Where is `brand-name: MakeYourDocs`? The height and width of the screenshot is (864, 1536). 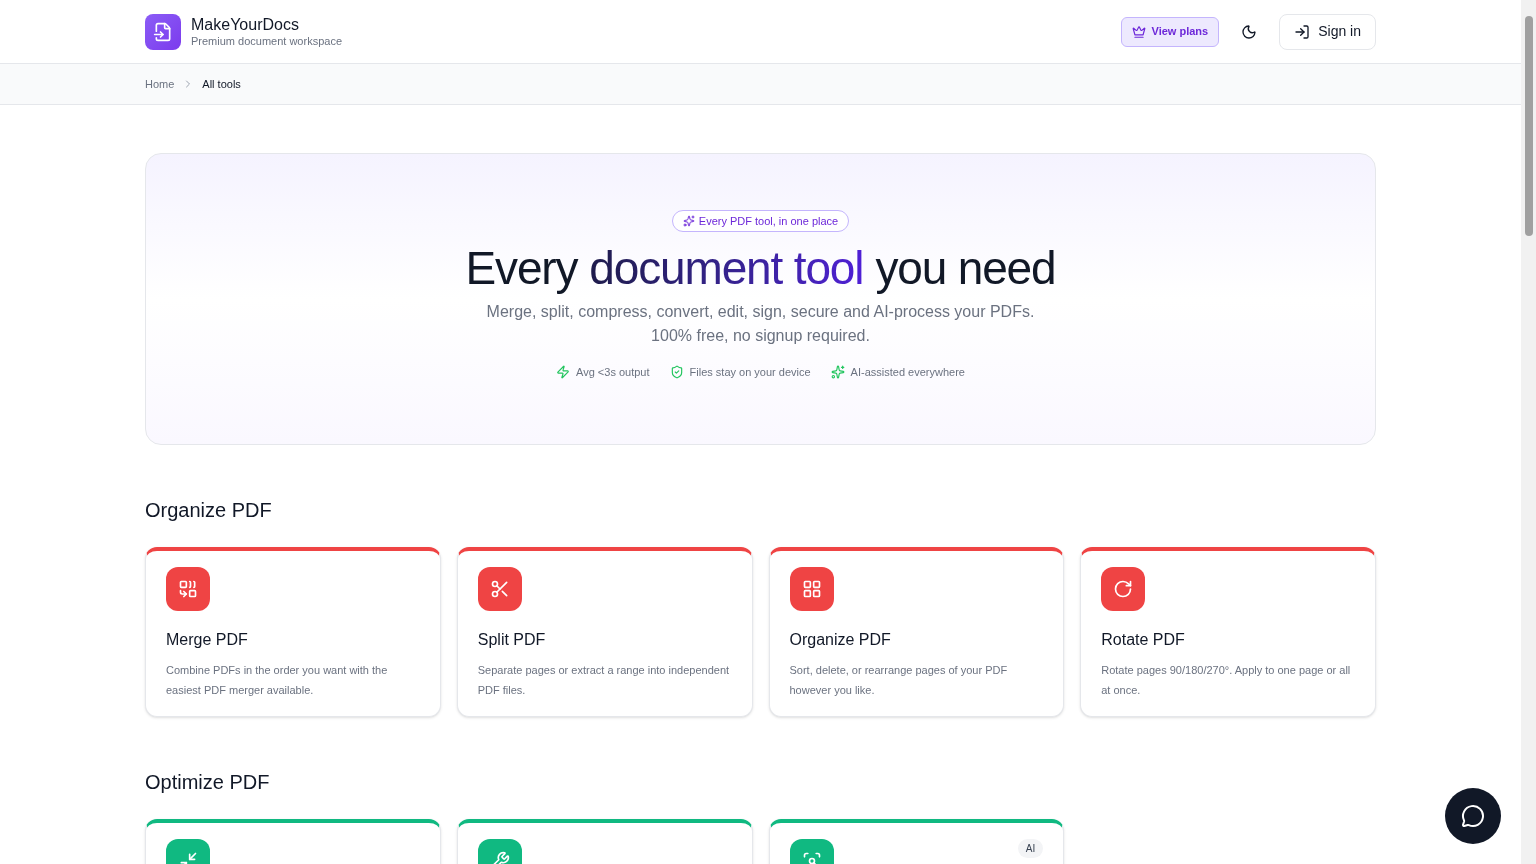 brand-name: MakeYourDocs is located at coordinates (245, 24).